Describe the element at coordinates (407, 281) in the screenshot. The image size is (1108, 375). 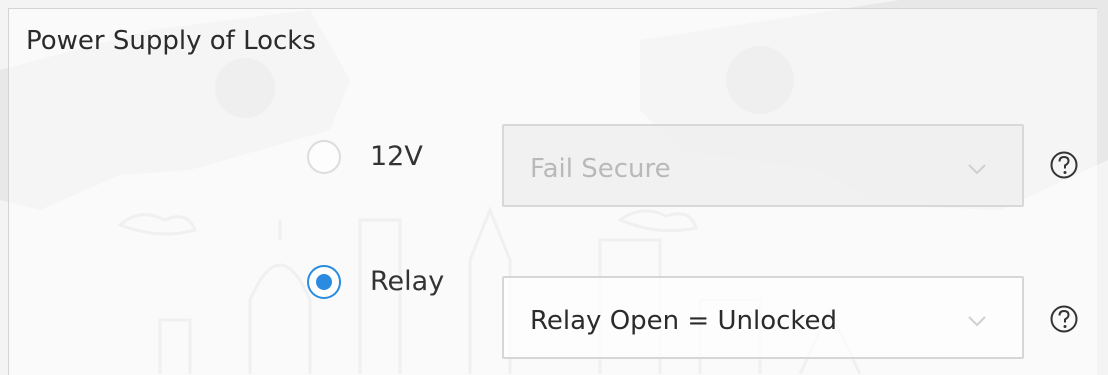
I see `radio-relay-label: Relay` at that location.